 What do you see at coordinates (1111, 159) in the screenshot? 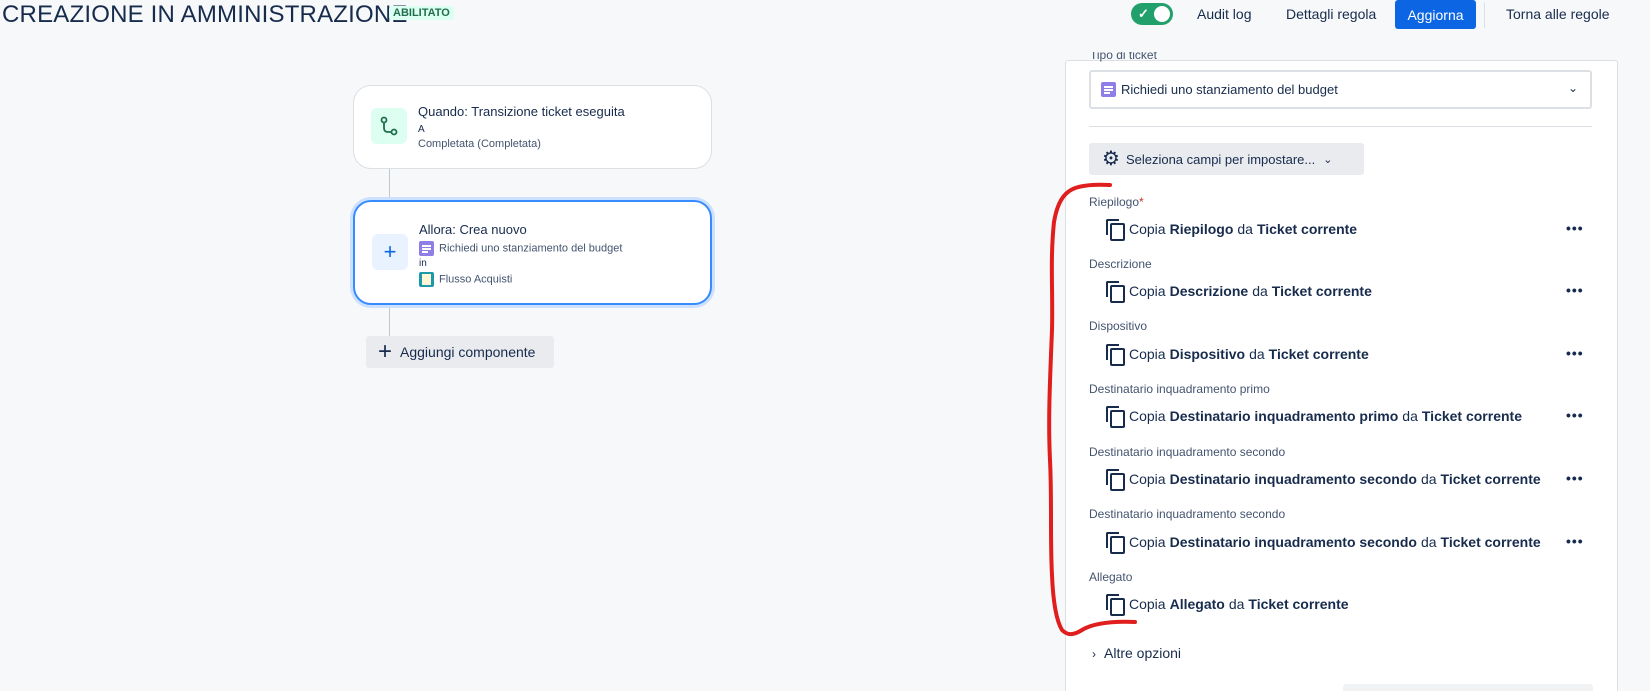
I see `gear-icon: ⚙` at bounding box center [1111, 159].